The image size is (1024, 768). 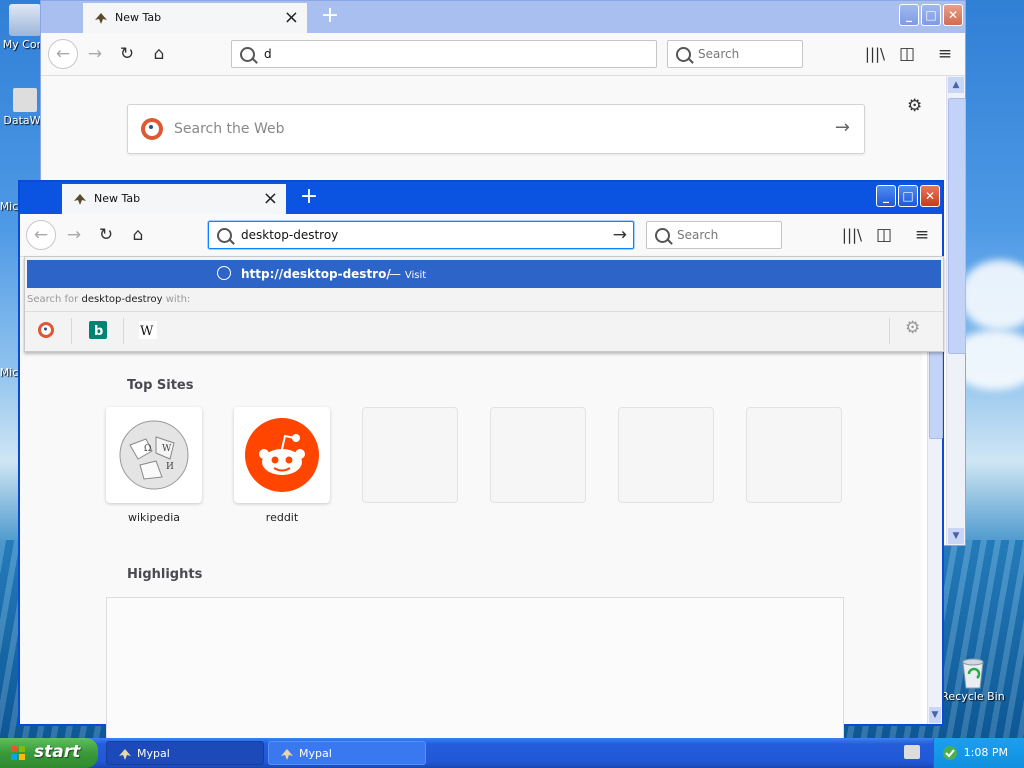 What do you see at coordinates (481, 198) in the screenshot?
I see `tab-strip: New Tab × + _ □ ✕` at bounding box center [481, 198].